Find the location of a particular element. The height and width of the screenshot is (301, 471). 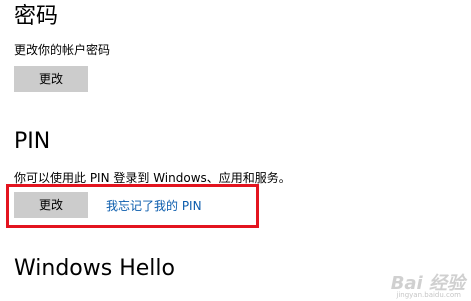

password-description: 更改你的帐户密码 is located at coordinates (62, 50).